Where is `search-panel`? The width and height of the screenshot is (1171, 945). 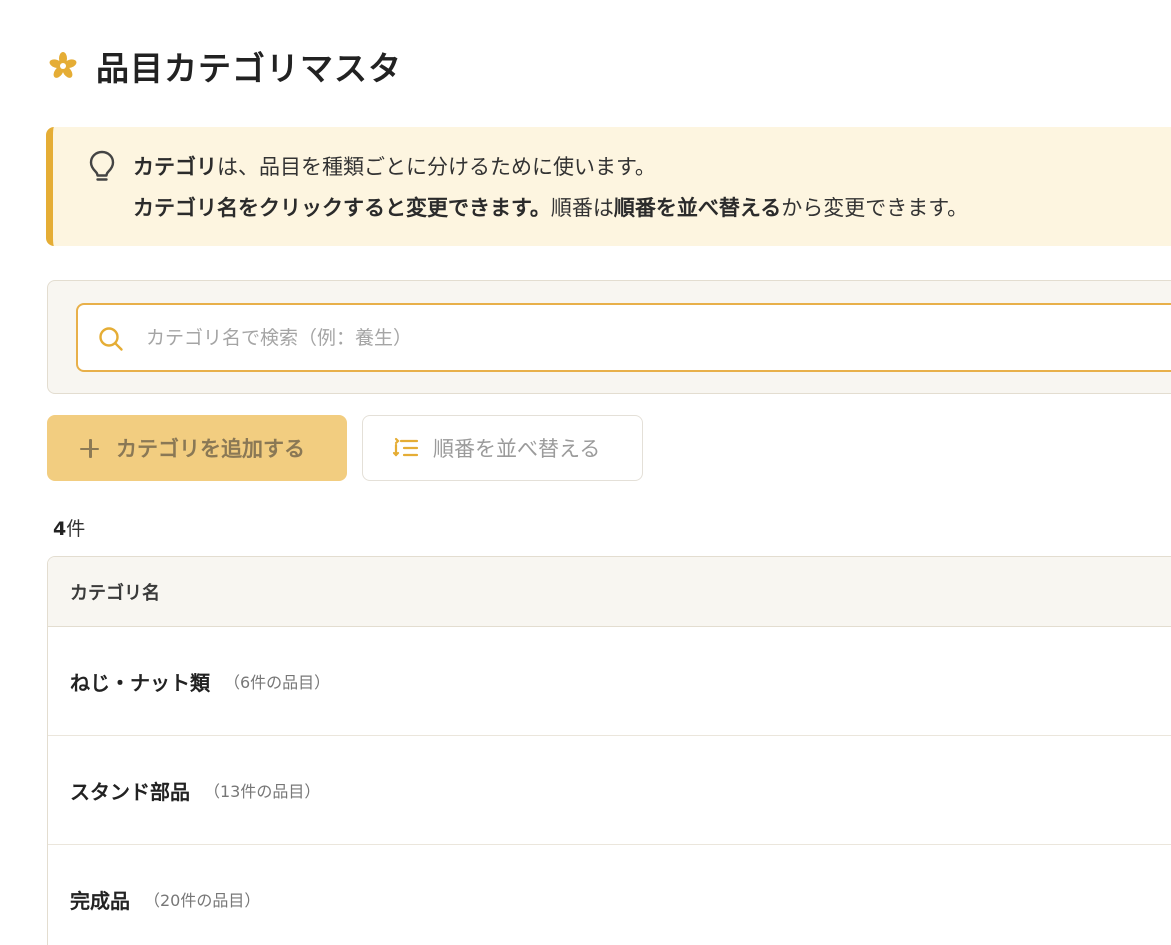
search-panel is located at coordinates (609, 337).